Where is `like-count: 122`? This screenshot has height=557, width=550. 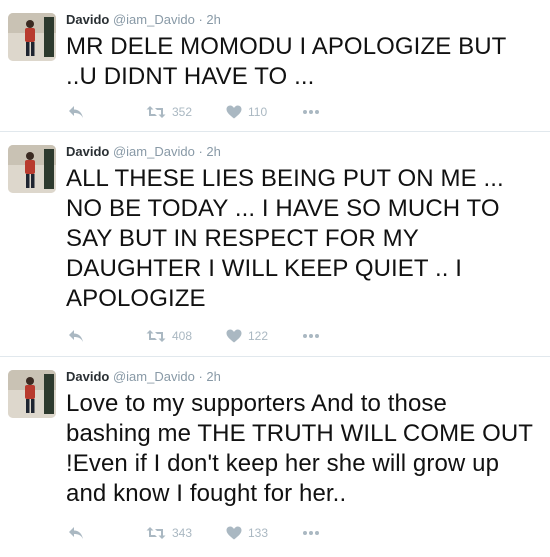 like-count: 122 is located at coordinates (258, 336).